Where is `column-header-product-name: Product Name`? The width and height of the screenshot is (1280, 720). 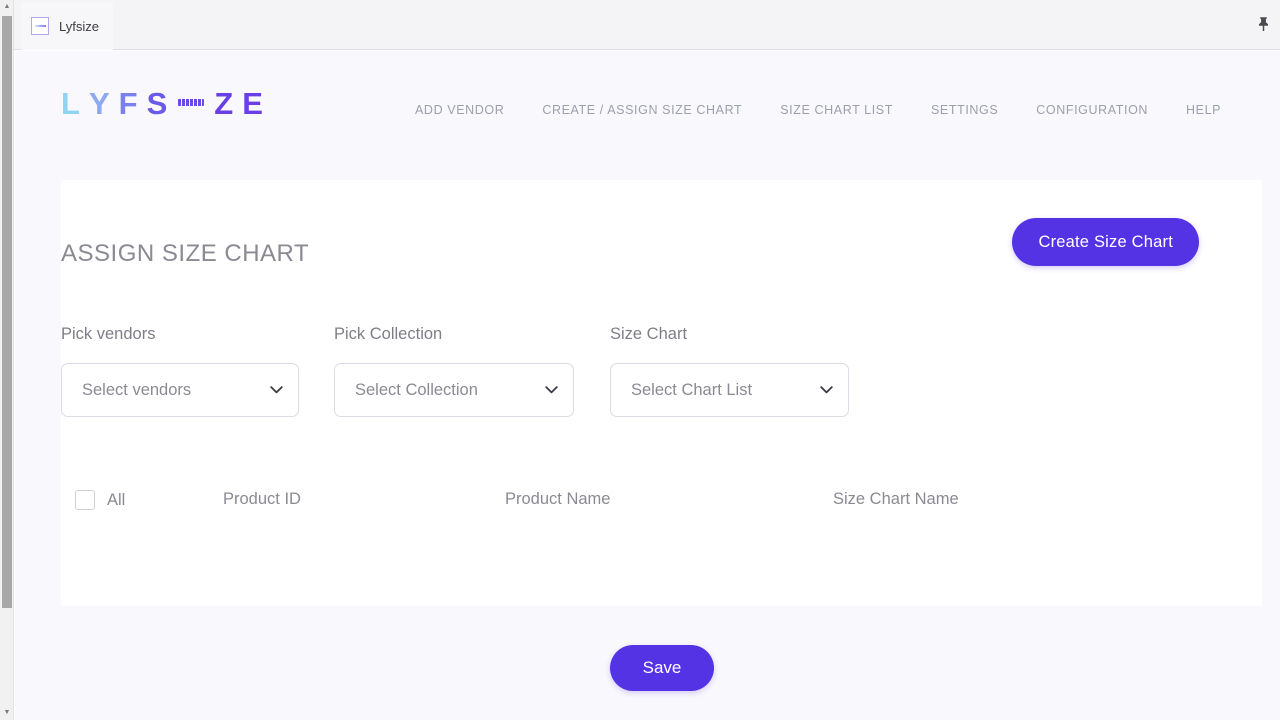
column-header-product-name: Product Name is located at coordinates (558, 499).